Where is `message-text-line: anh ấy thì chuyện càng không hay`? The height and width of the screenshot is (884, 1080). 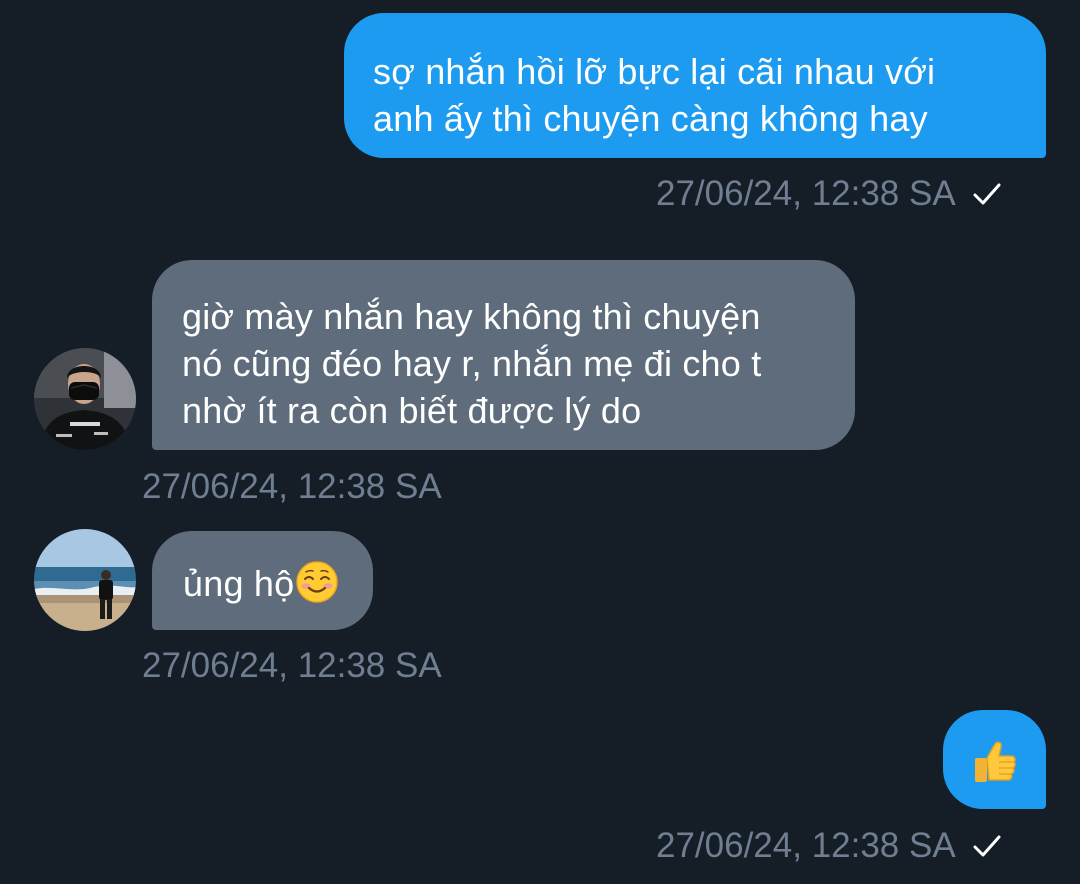
message-text-line: anh ấy thì chuyện càng không hay is located at coordinates (650, 118).